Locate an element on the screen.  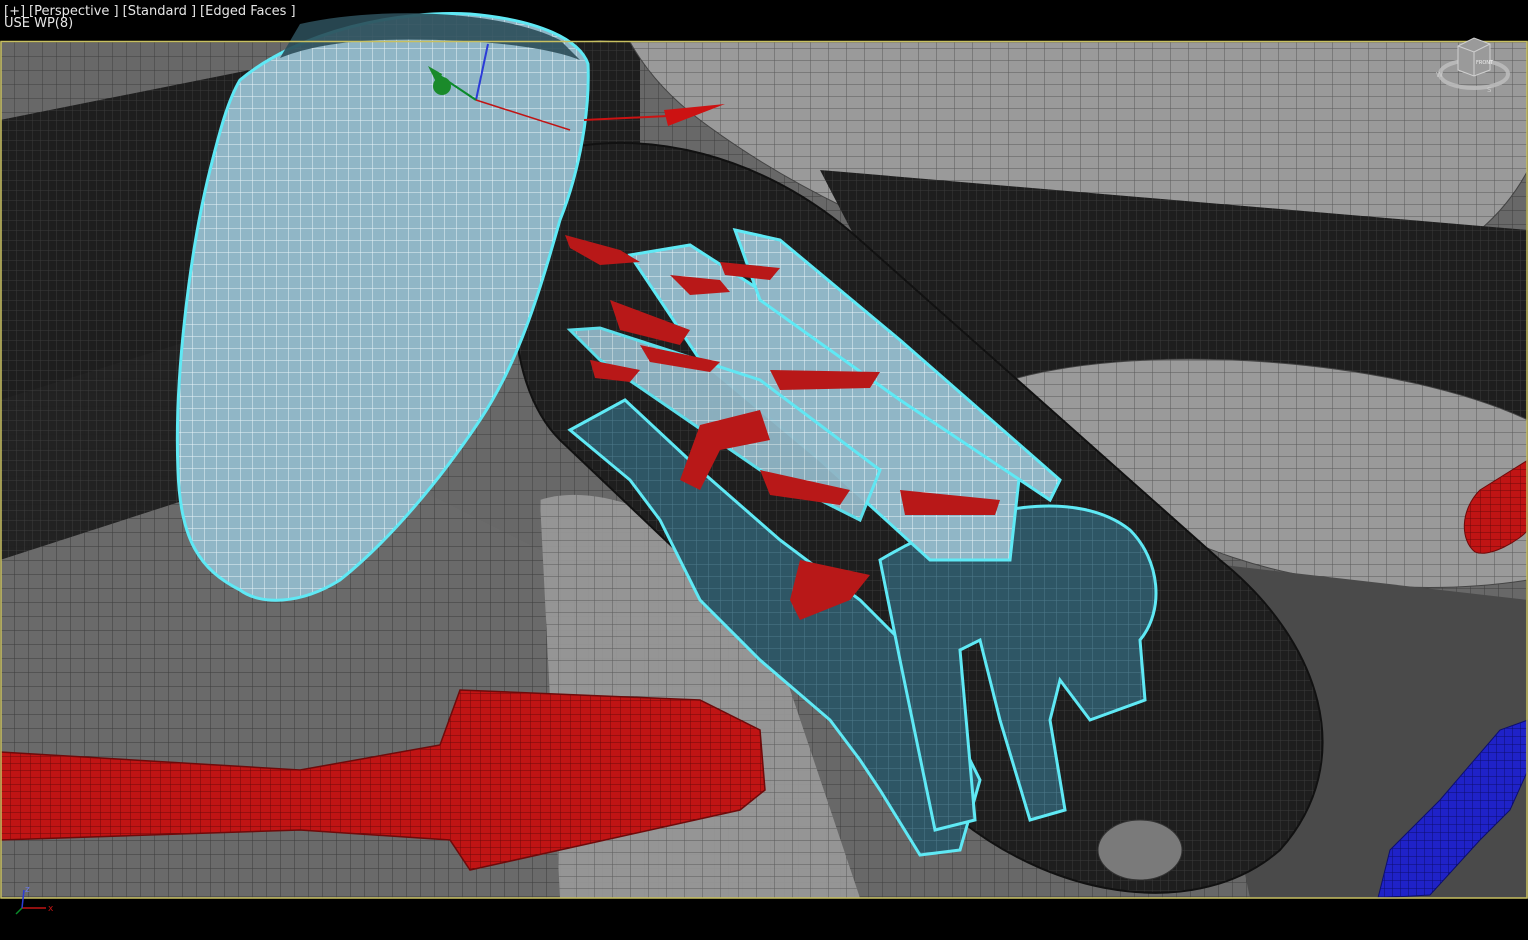
axis-tripod-icon: x z is located at coordinates (34, 900).